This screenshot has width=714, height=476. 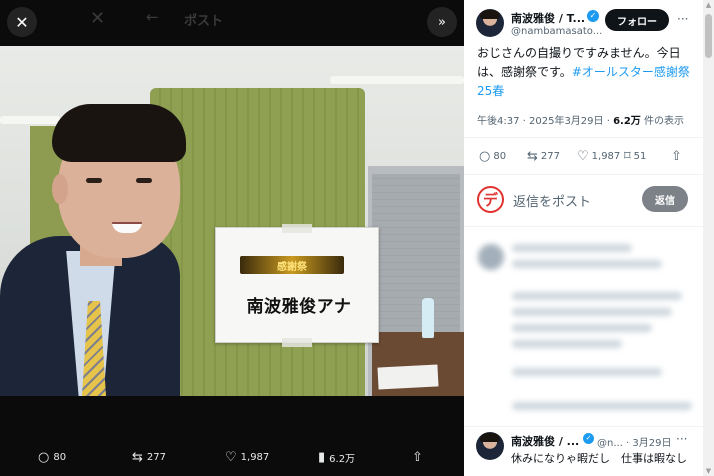 What do you see at coordinates (98, 18) in the screenshot?
I see `x-logo-icon: ✕` at bounding box center [98, 18].